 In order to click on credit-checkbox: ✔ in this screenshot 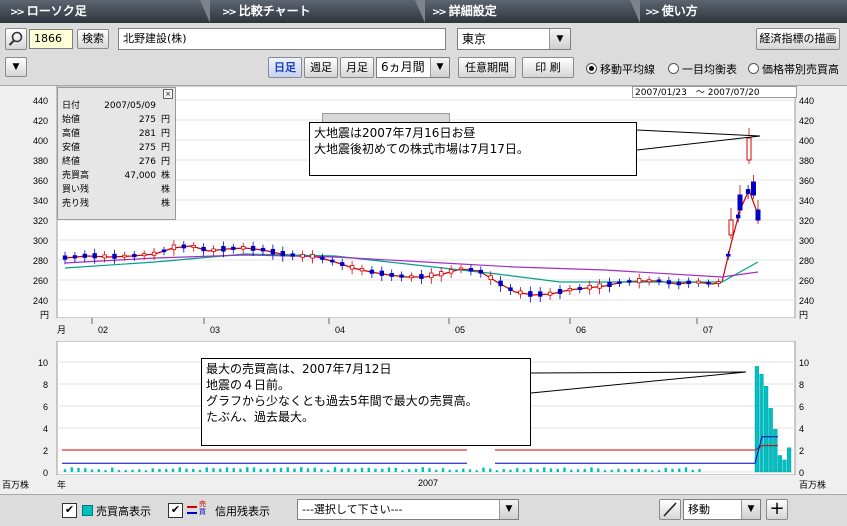, I will do `click(175, 510)`.